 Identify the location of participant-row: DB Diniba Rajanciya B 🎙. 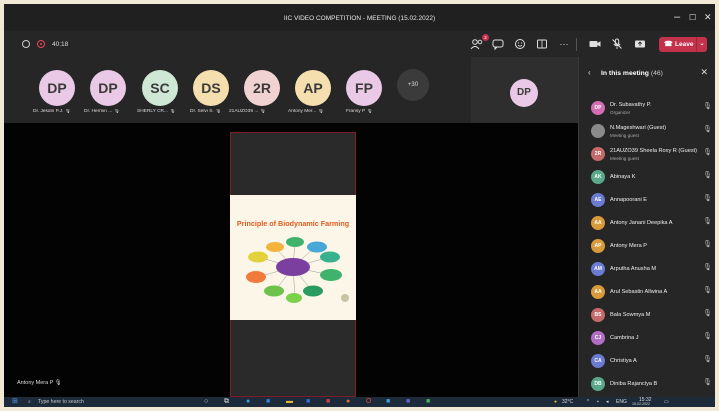
(647, 385).